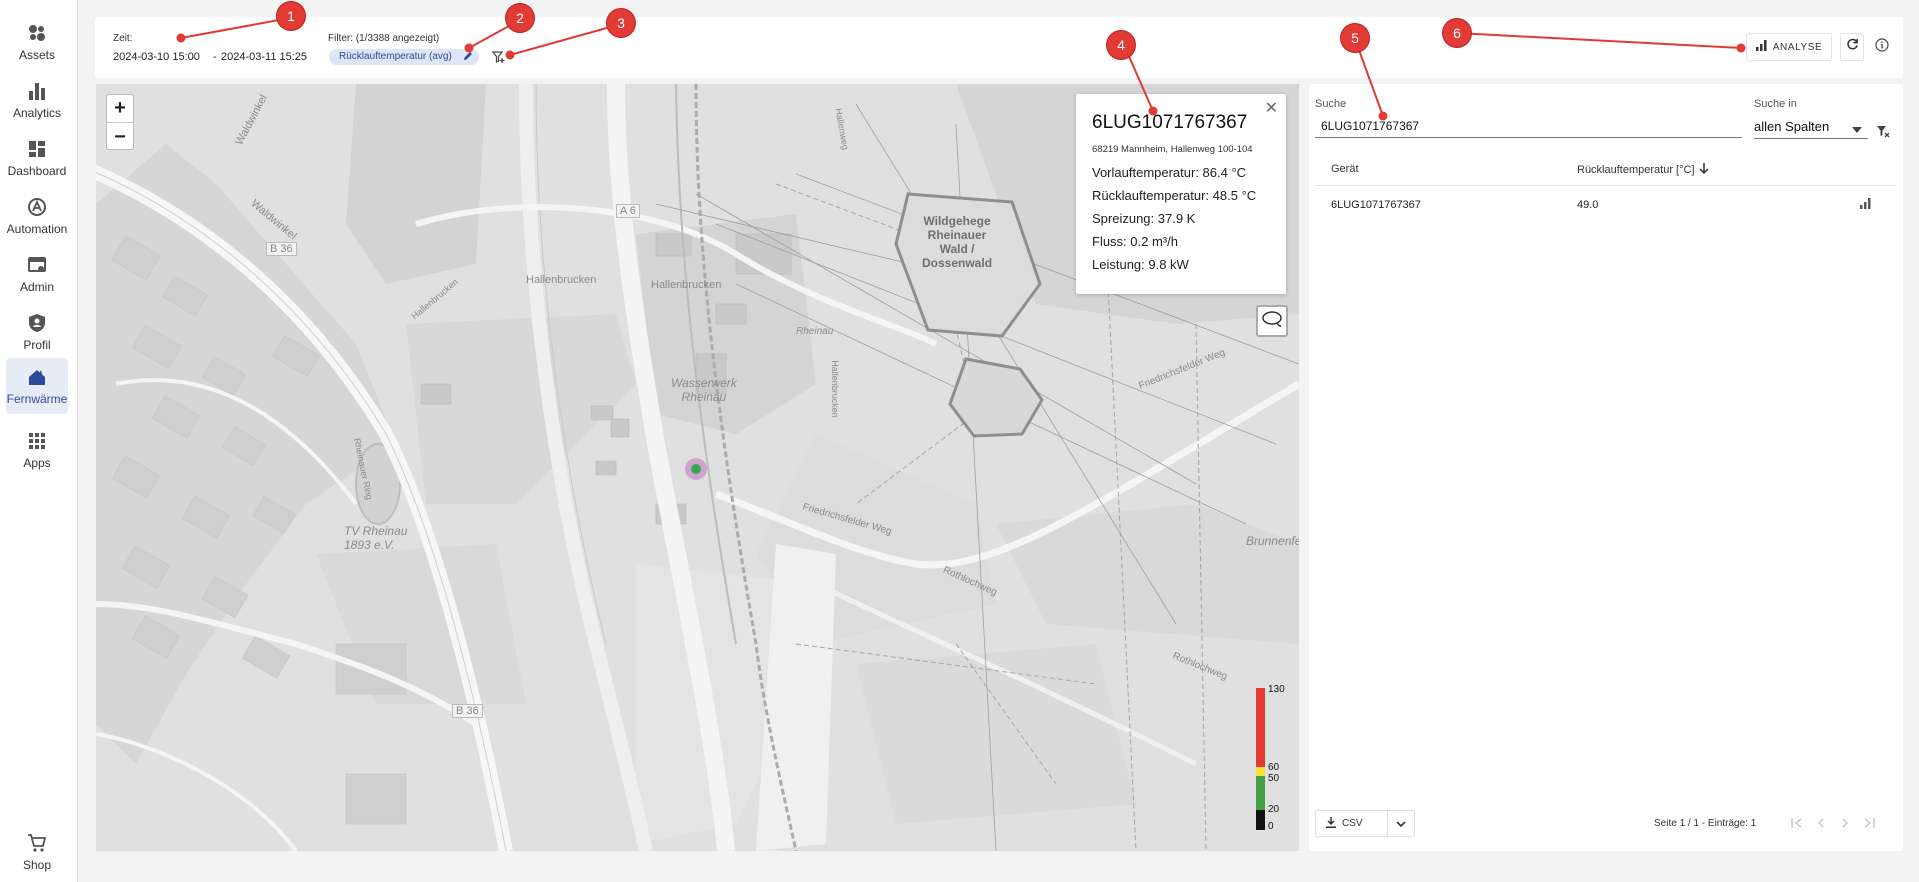  I want to click on cart-icon, so click(37, 843).